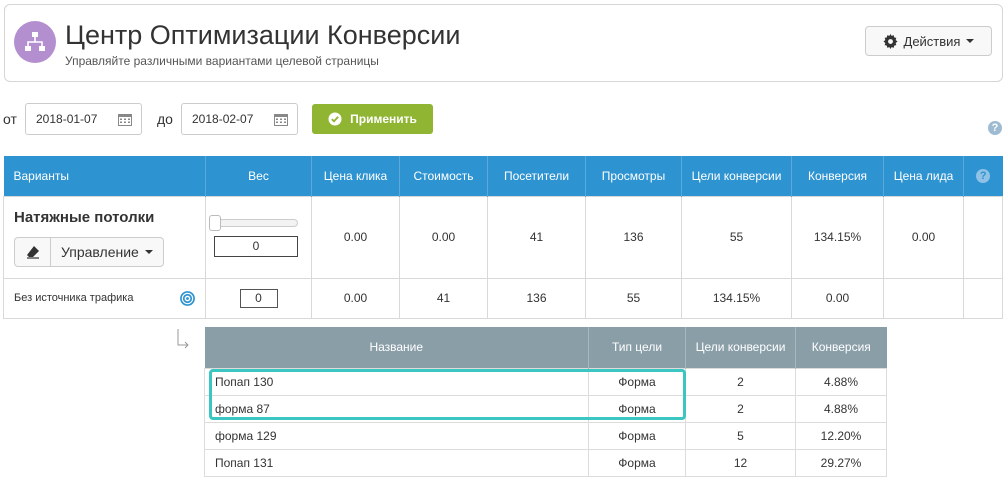  What do you see at coordinates (355, 176) in the screenshot?
I see `col-cpc: Цена клика` at bounding box center [355, 176].